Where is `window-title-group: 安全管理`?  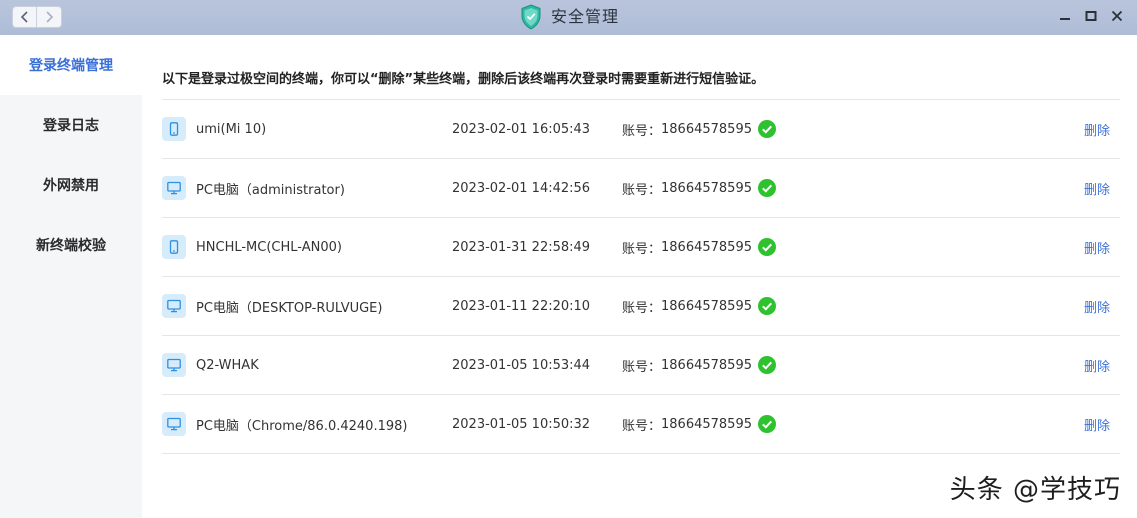 window-title-group: 安全管理 is located at coordinates (569, 17).